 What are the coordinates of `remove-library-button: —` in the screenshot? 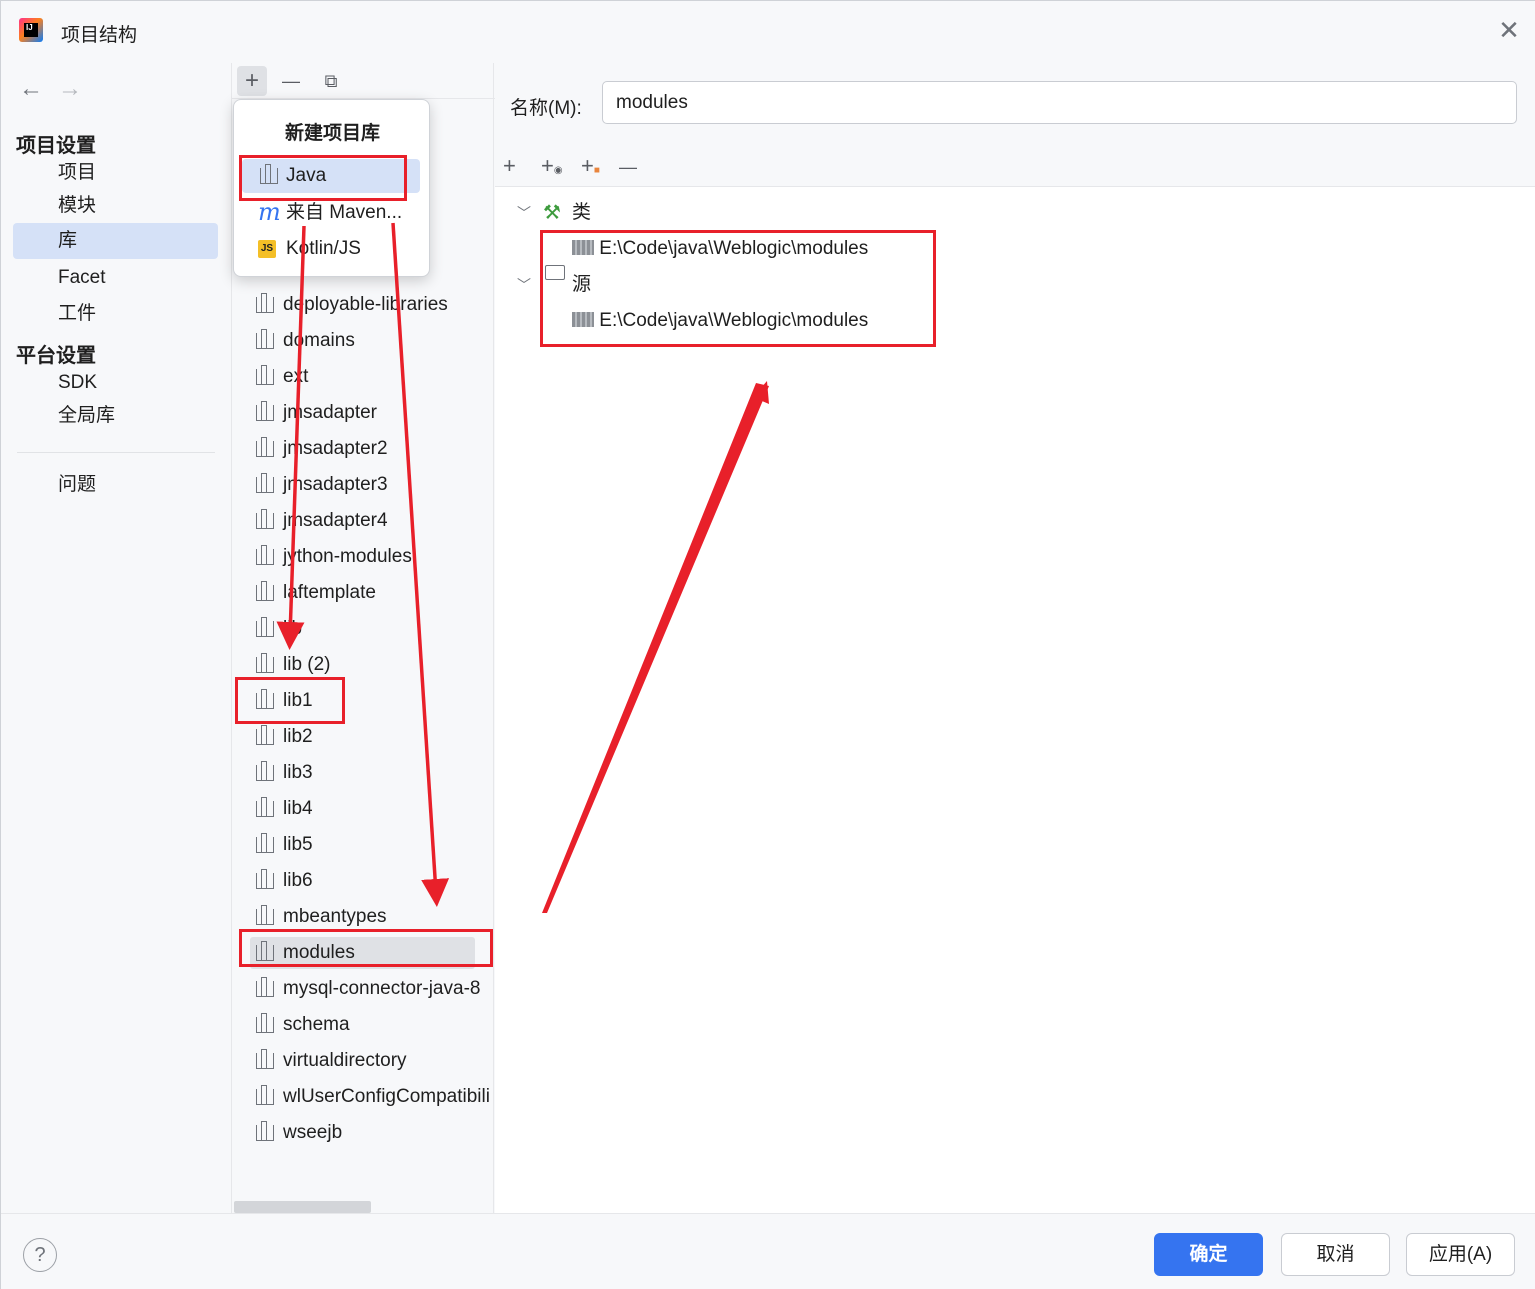 It's located at (291, 81).